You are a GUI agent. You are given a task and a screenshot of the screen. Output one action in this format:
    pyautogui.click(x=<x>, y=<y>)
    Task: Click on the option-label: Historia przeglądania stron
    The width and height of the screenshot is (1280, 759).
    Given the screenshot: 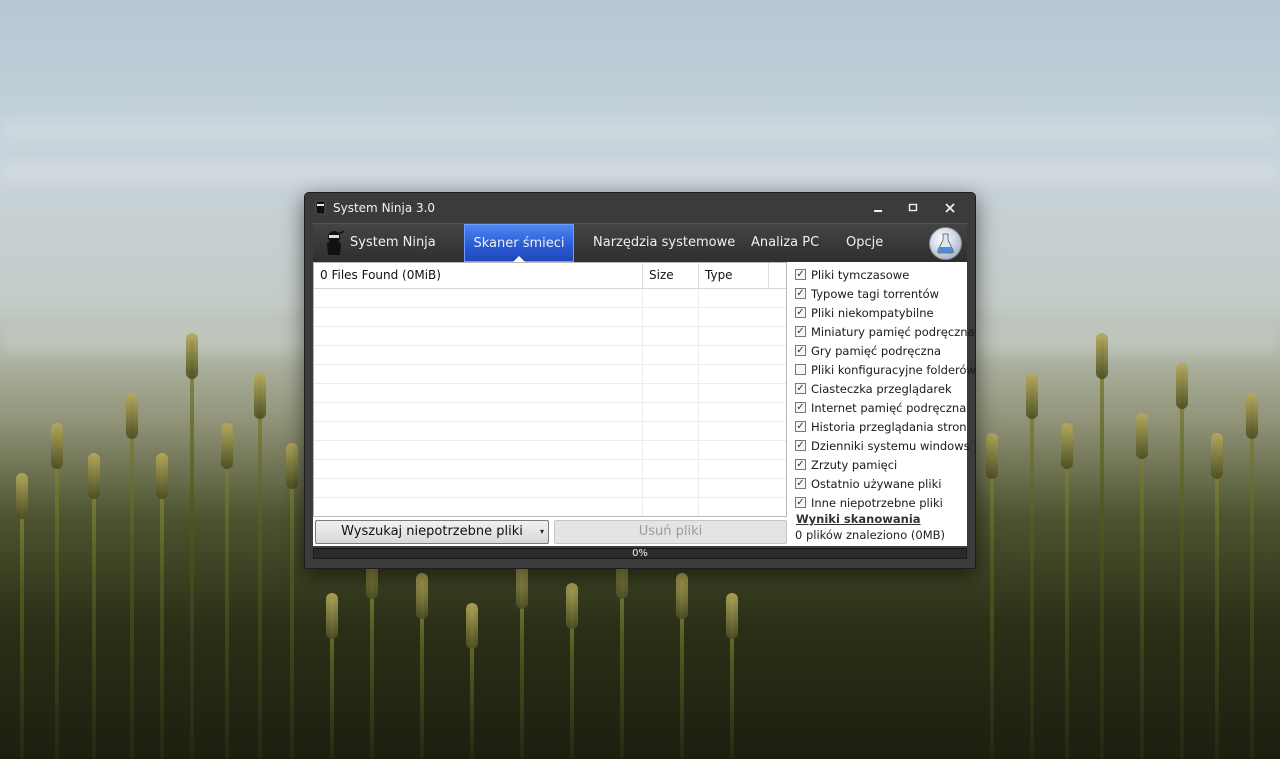 What is the action you would take?
    pyautogui.click(x=889, y=427)
    